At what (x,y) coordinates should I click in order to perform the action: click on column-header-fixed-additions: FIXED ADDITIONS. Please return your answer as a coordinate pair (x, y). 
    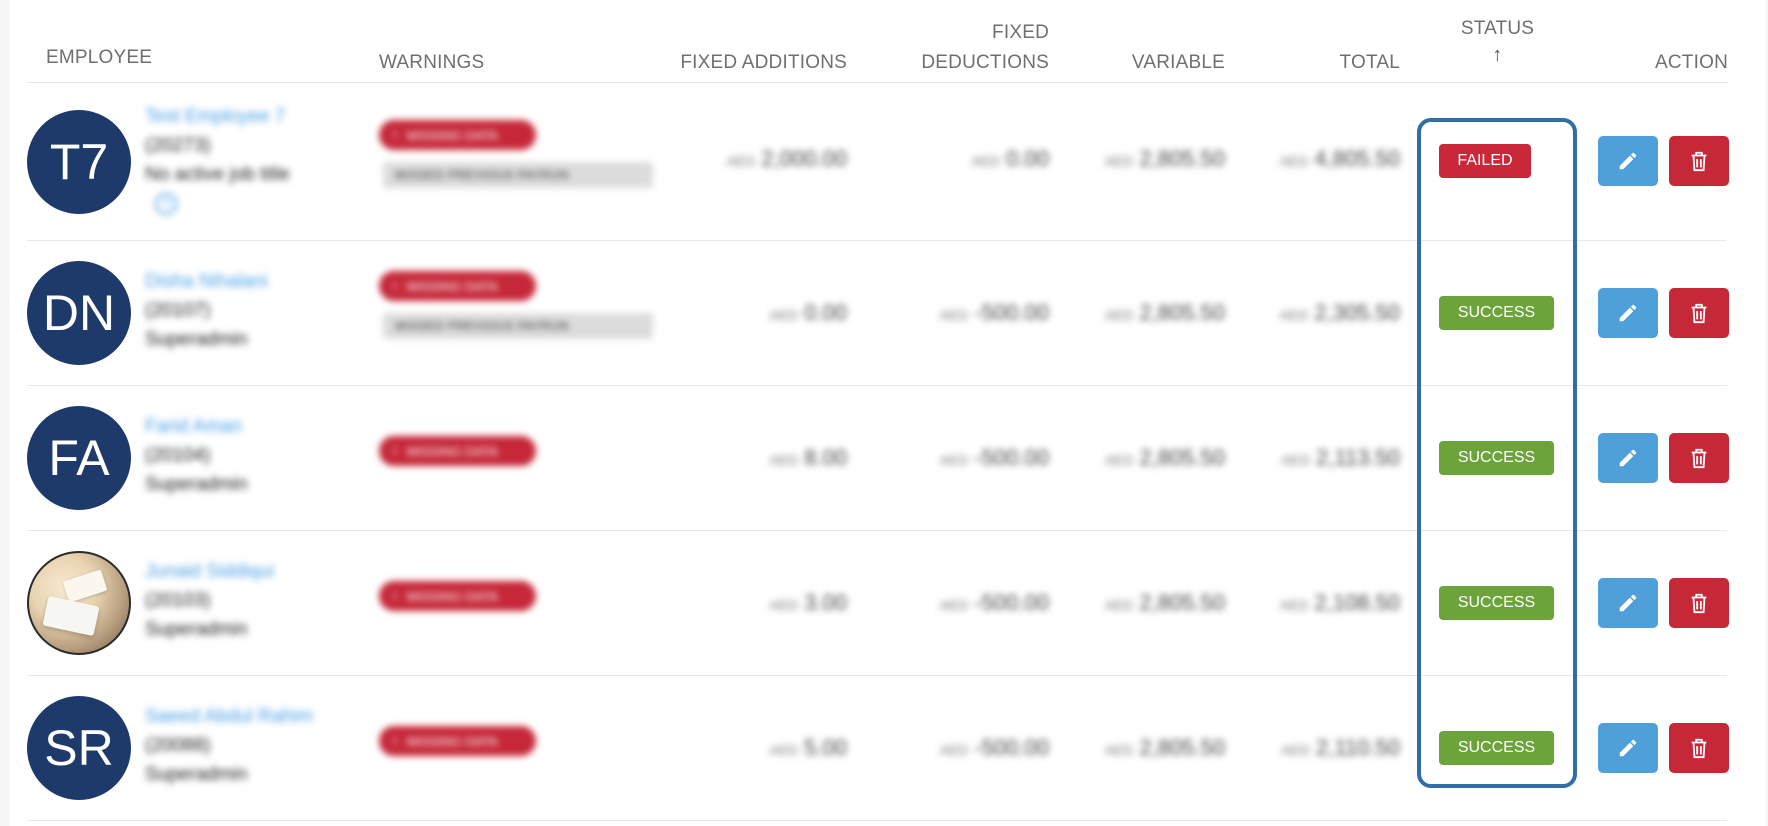
    Looking at the image, I should click on (748, 63).